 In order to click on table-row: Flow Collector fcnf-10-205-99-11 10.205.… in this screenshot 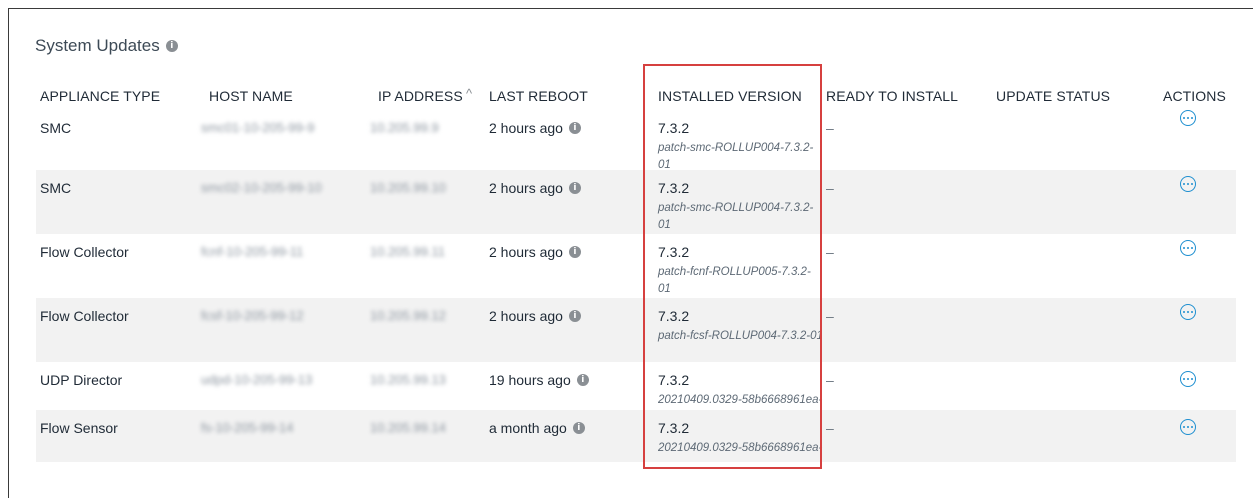, I will do `click(636, 266)`.